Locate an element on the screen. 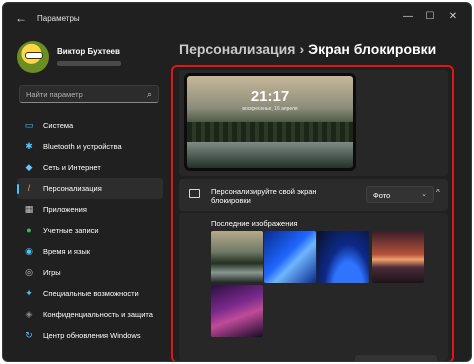 The width and height of the screenshot is (474, 364). brush-icon: / is located at coordinates (29, 188).